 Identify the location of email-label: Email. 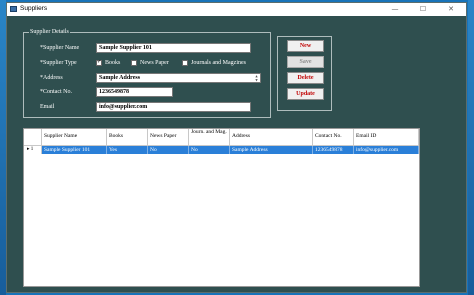
(47, 107).